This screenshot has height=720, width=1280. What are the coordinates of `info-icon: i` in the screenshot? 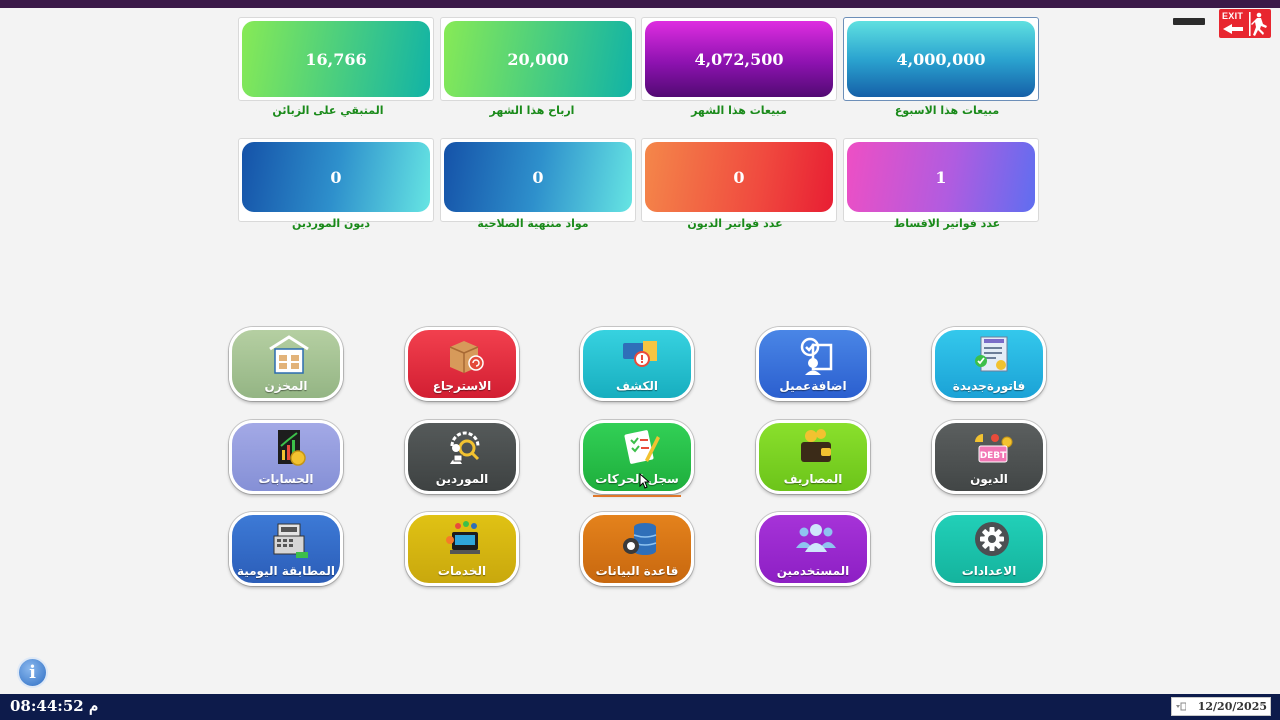 It's located at (32, 672).